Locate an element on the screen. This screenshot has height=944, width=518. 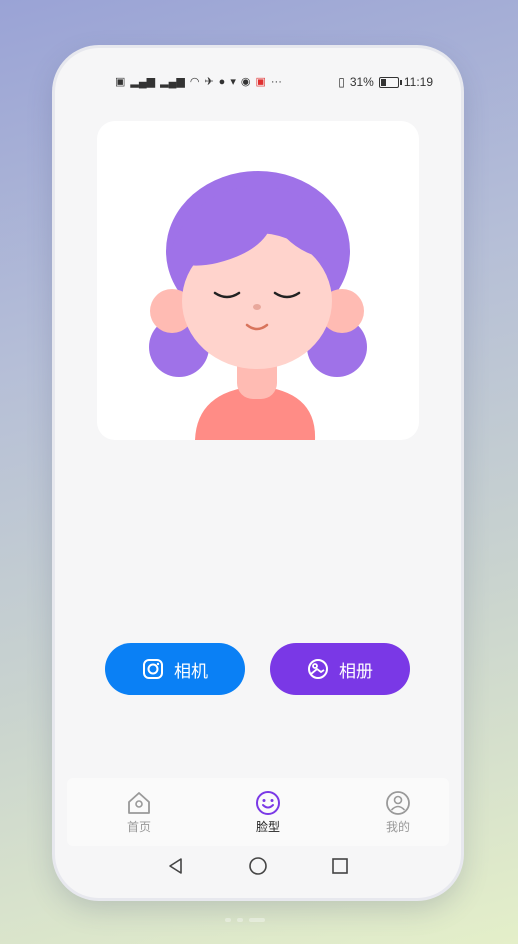
album-button: 相册 is located at coordinates (340, 669).